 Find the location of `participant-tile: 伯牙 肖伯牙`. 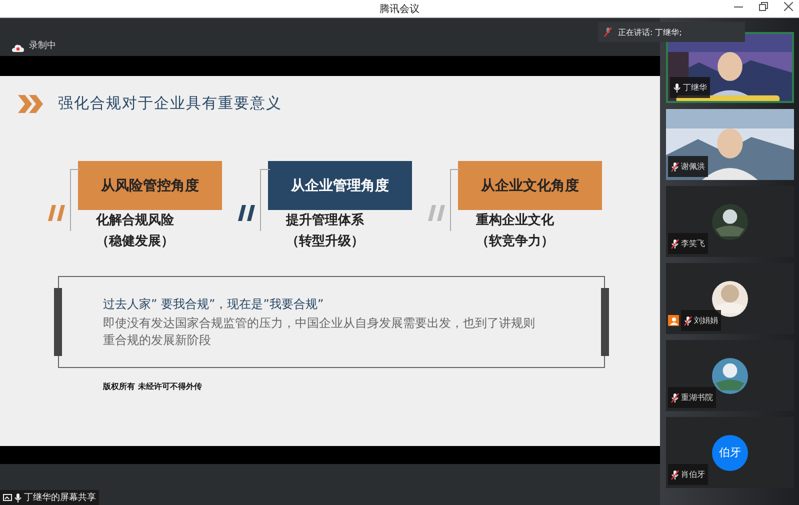

participant-tile: 伯牙 肖伯牙 is located at coordinates (730, 452).